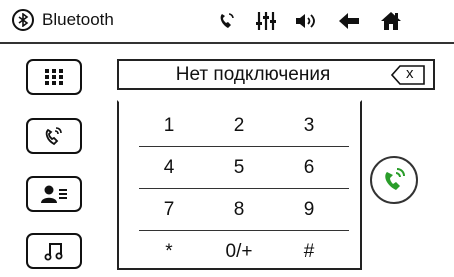  I want to click on sidebar-item-contacts, so click(54, 194).